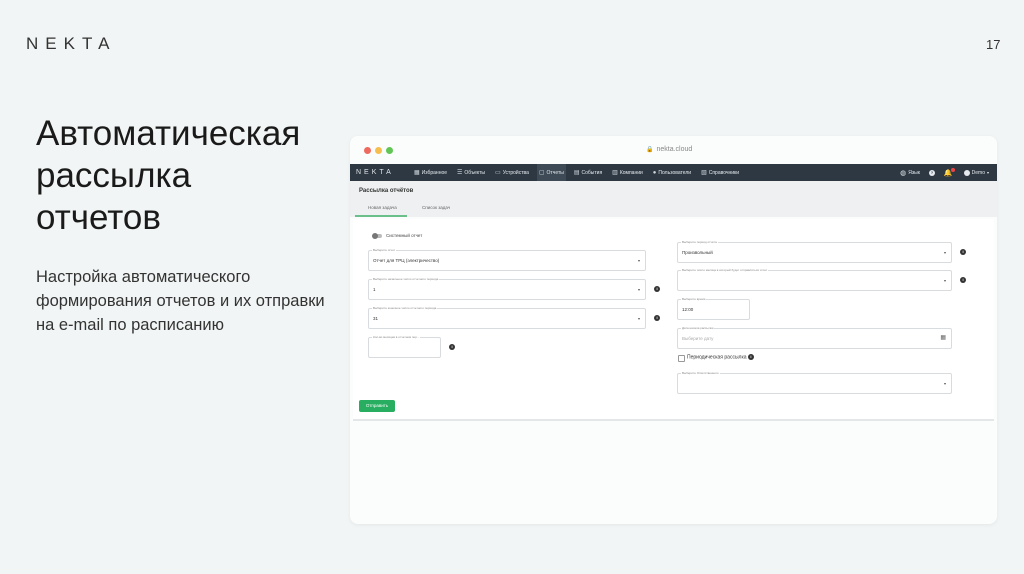  I want to click on user-avatar-icon, so click(966, 172).